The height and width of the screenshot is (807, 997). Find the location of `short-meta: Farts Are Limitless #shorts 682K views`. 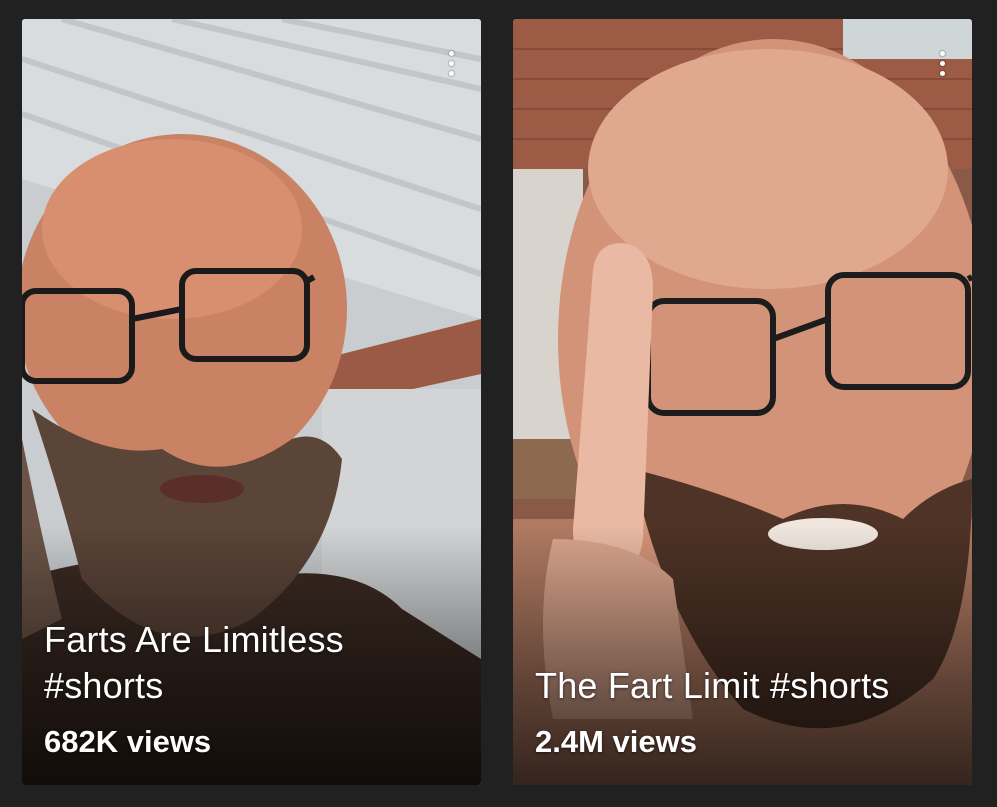

short-meta: Farts Are Limitless #shorts 682K views is located at coordinates (253, 689).